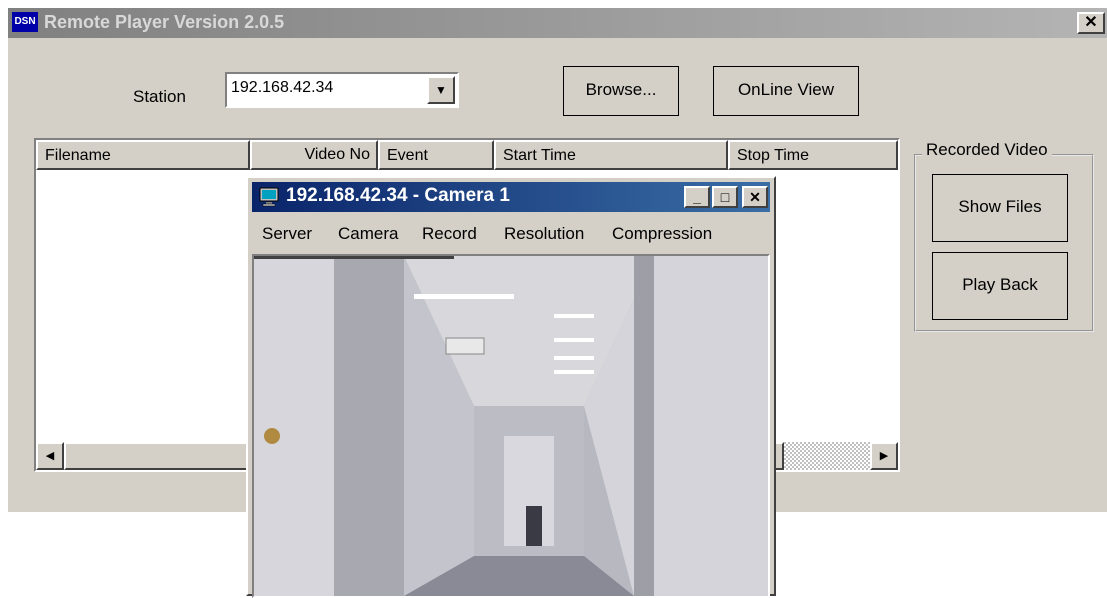  Describe the element at coordinates (449, 234) in the screenshot. I see `menu-record: Record` at that location.